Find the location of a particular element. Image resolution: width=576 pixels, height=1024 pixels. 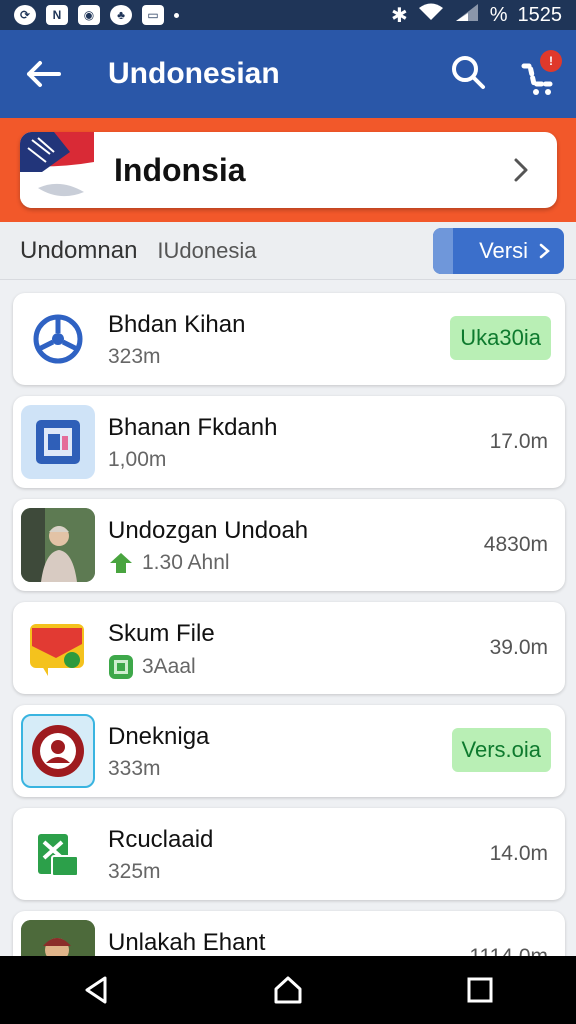

app-meta: 1.30 Ahnl is located at coordinates (169, 563).